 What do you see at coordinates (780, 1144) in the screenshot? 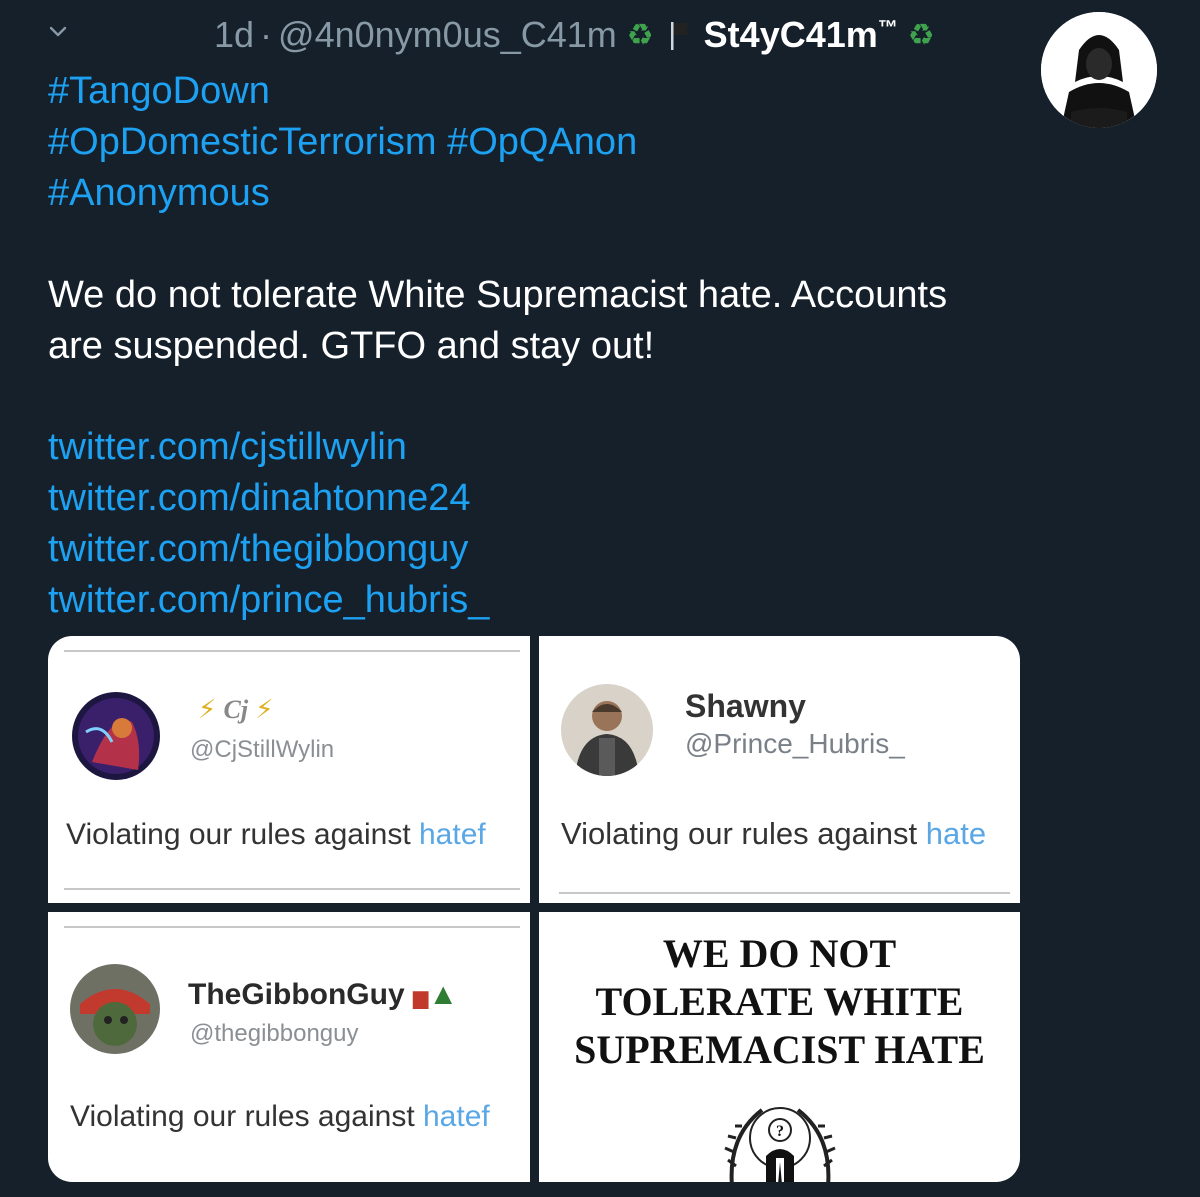
I see `anonymous-logo-icon: ?` at bounding box center [780, 1144].